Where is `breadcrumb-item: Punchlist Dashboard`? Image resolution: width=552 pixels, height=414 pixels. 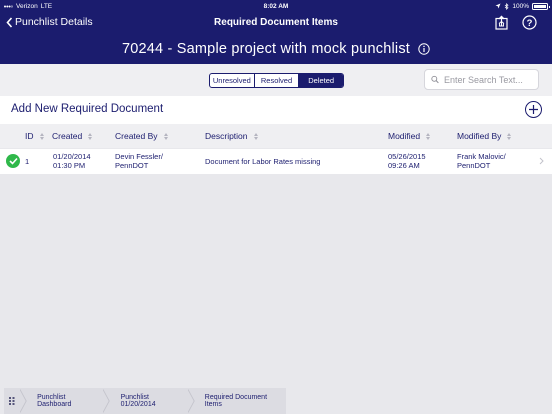
breadcrumb-item: Punchlist Dashboard is located at coordinates (65, 401).